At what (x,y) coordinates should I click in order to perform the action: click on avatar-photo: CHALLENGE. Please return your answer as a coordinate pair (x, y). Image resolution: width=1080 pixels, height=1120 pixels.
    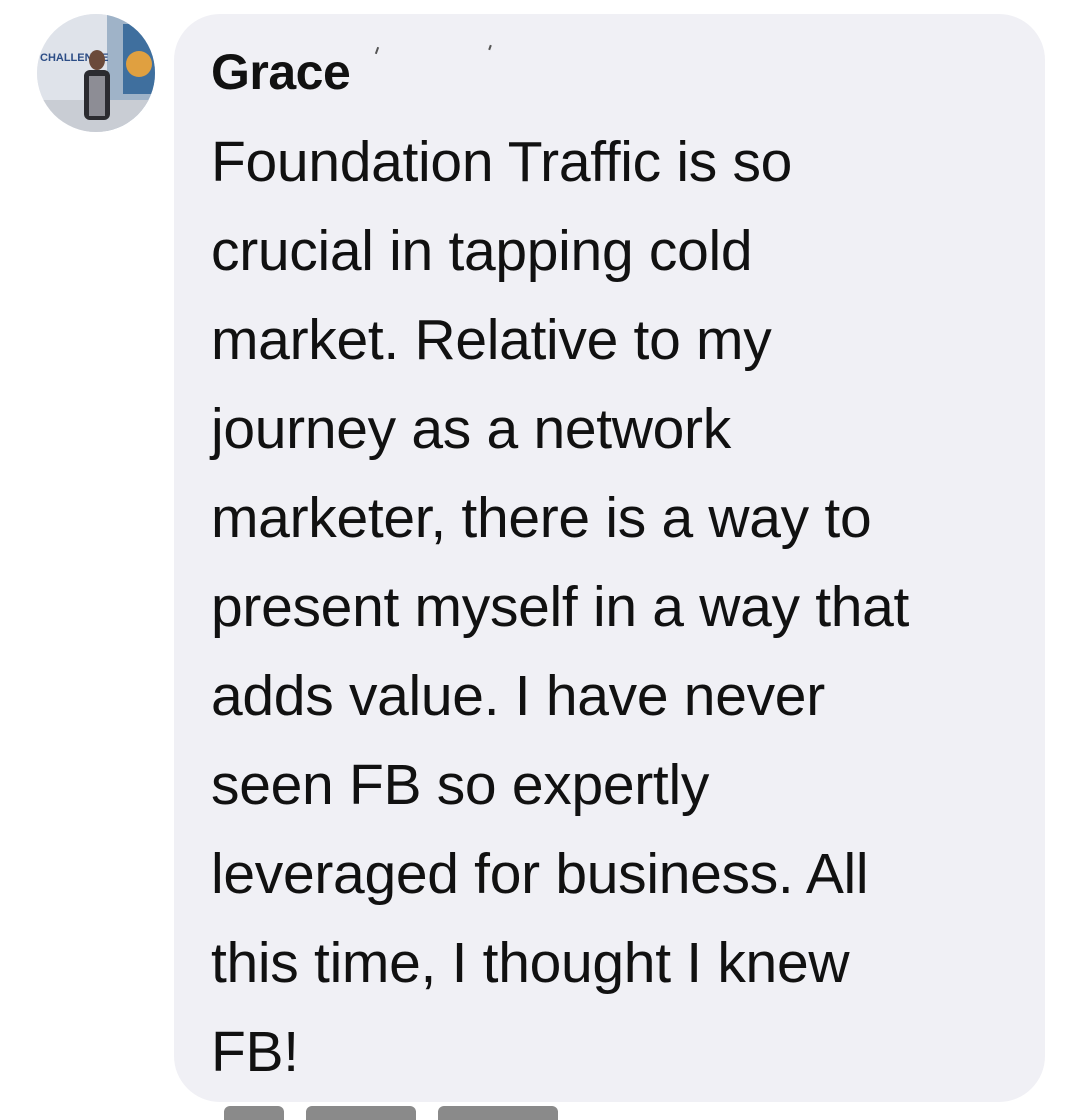
    Looking at the image, I should click on (96, 73).